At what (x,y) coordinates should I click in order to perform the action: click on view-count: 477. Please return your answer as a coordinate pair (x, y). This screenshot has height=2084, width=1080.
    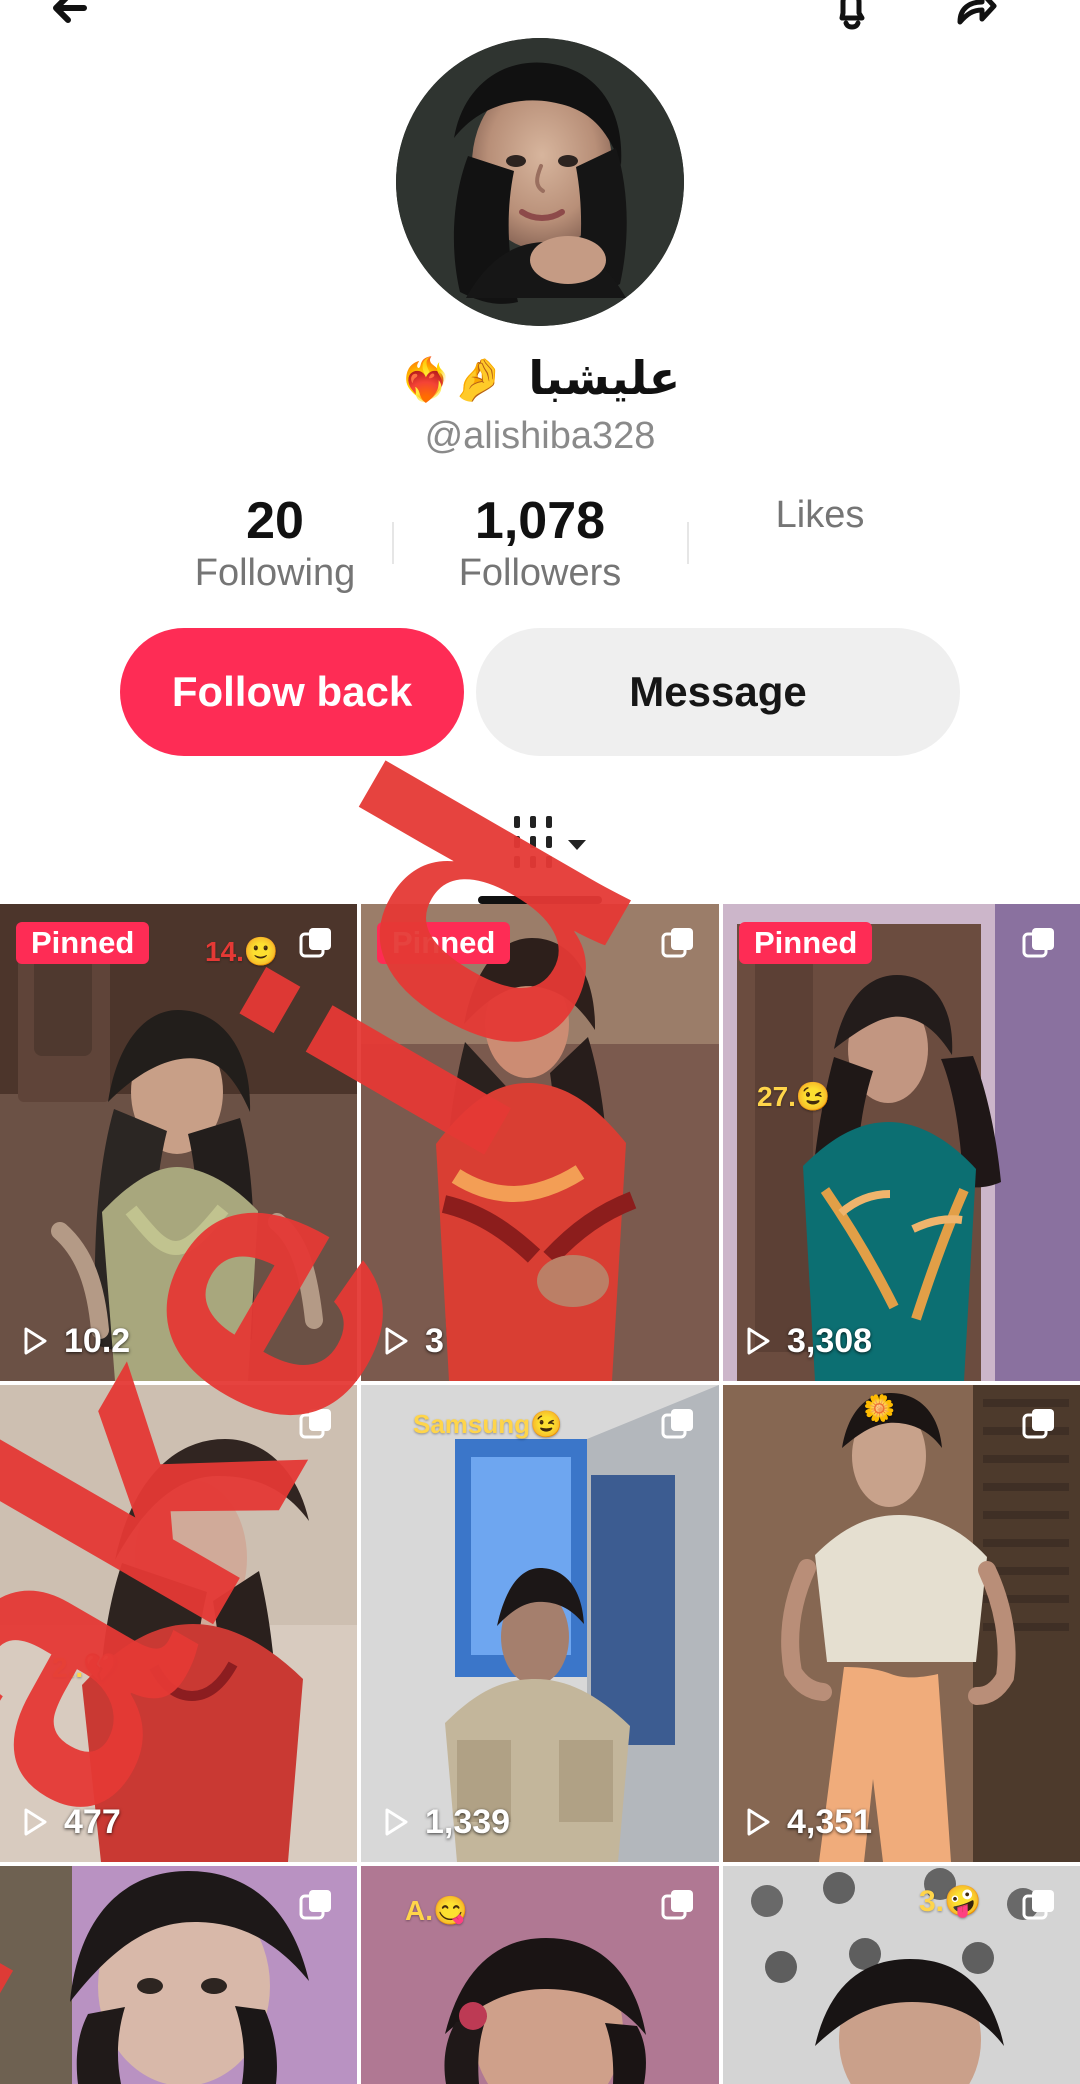
    Looking at the image, I should click on (69, 1822).